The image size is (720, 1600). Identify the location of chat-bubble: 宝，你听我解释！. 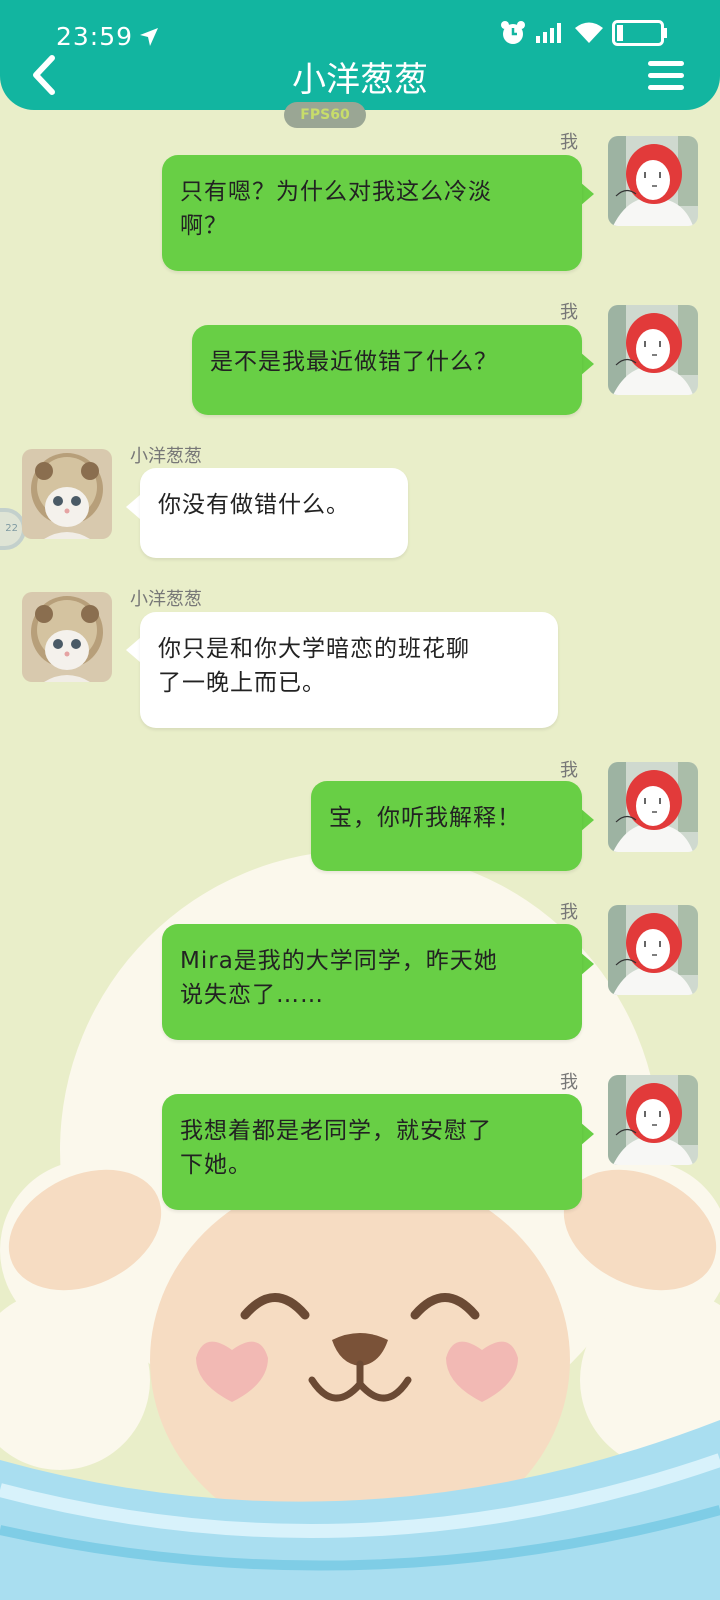
(446, 826).